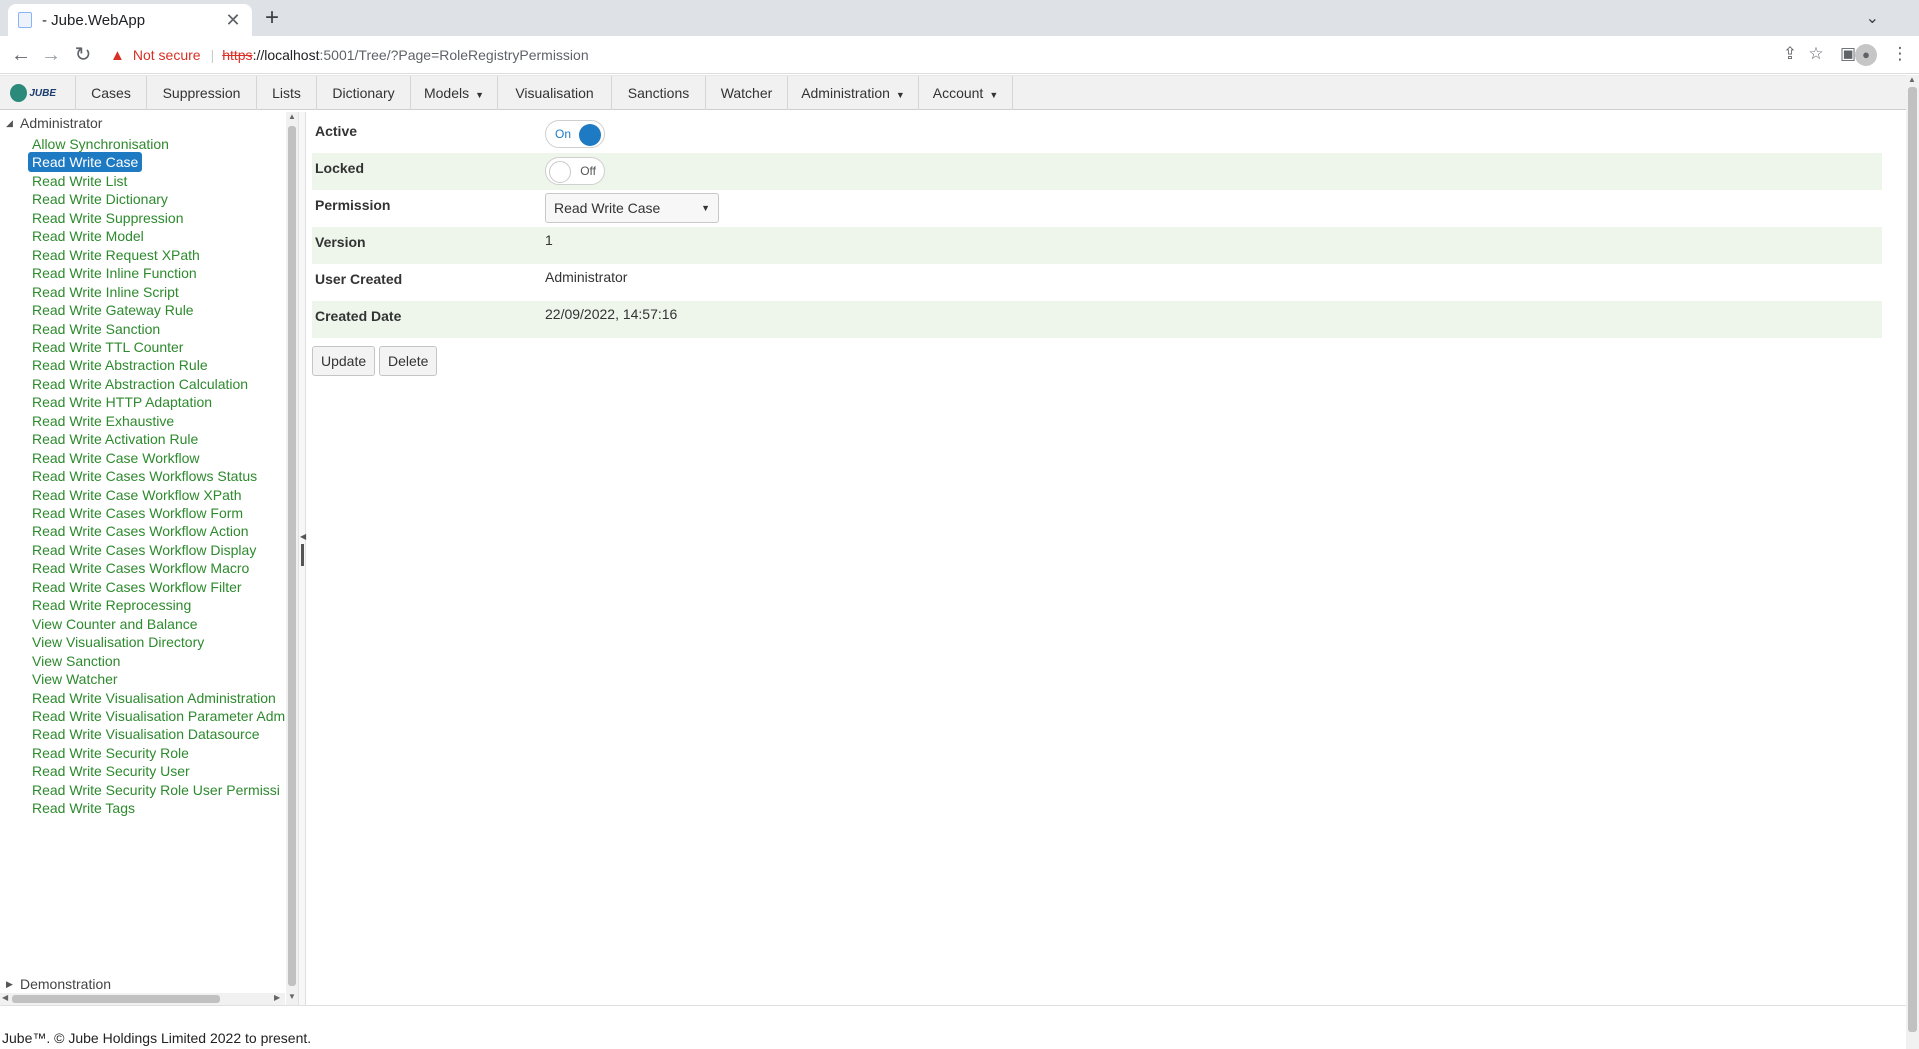  What do you see at coordinates (111, 771) in the screenshot?
I see `tree-item: Read Write Security User` at bounding box center [111, 771].